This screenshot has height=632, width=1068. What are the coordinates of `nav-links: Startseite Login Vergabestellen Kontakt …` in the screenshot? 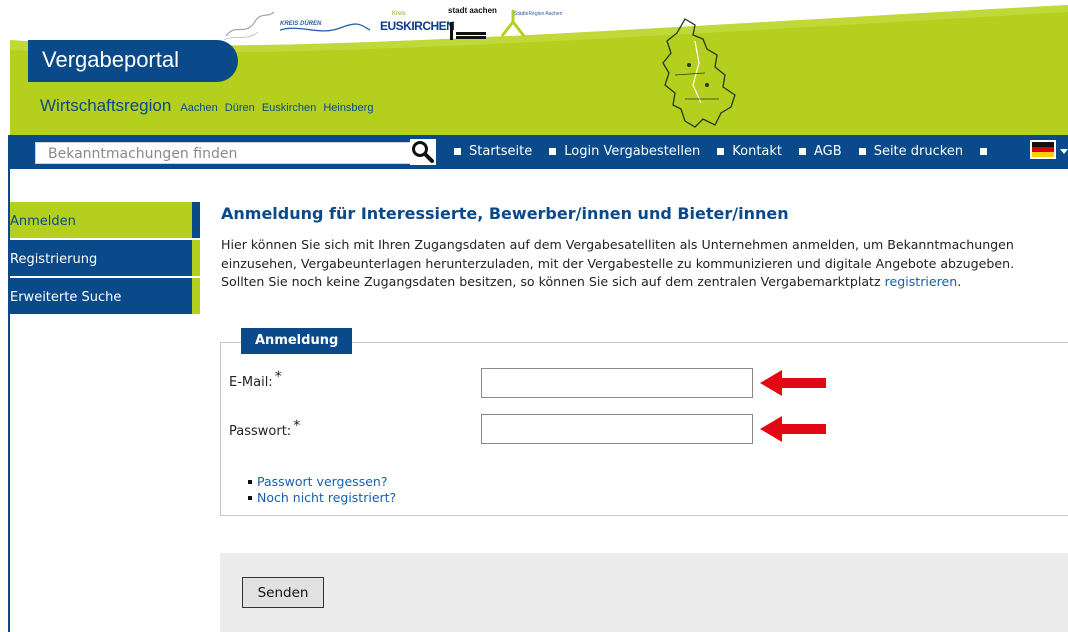 It's located at (733, 151).